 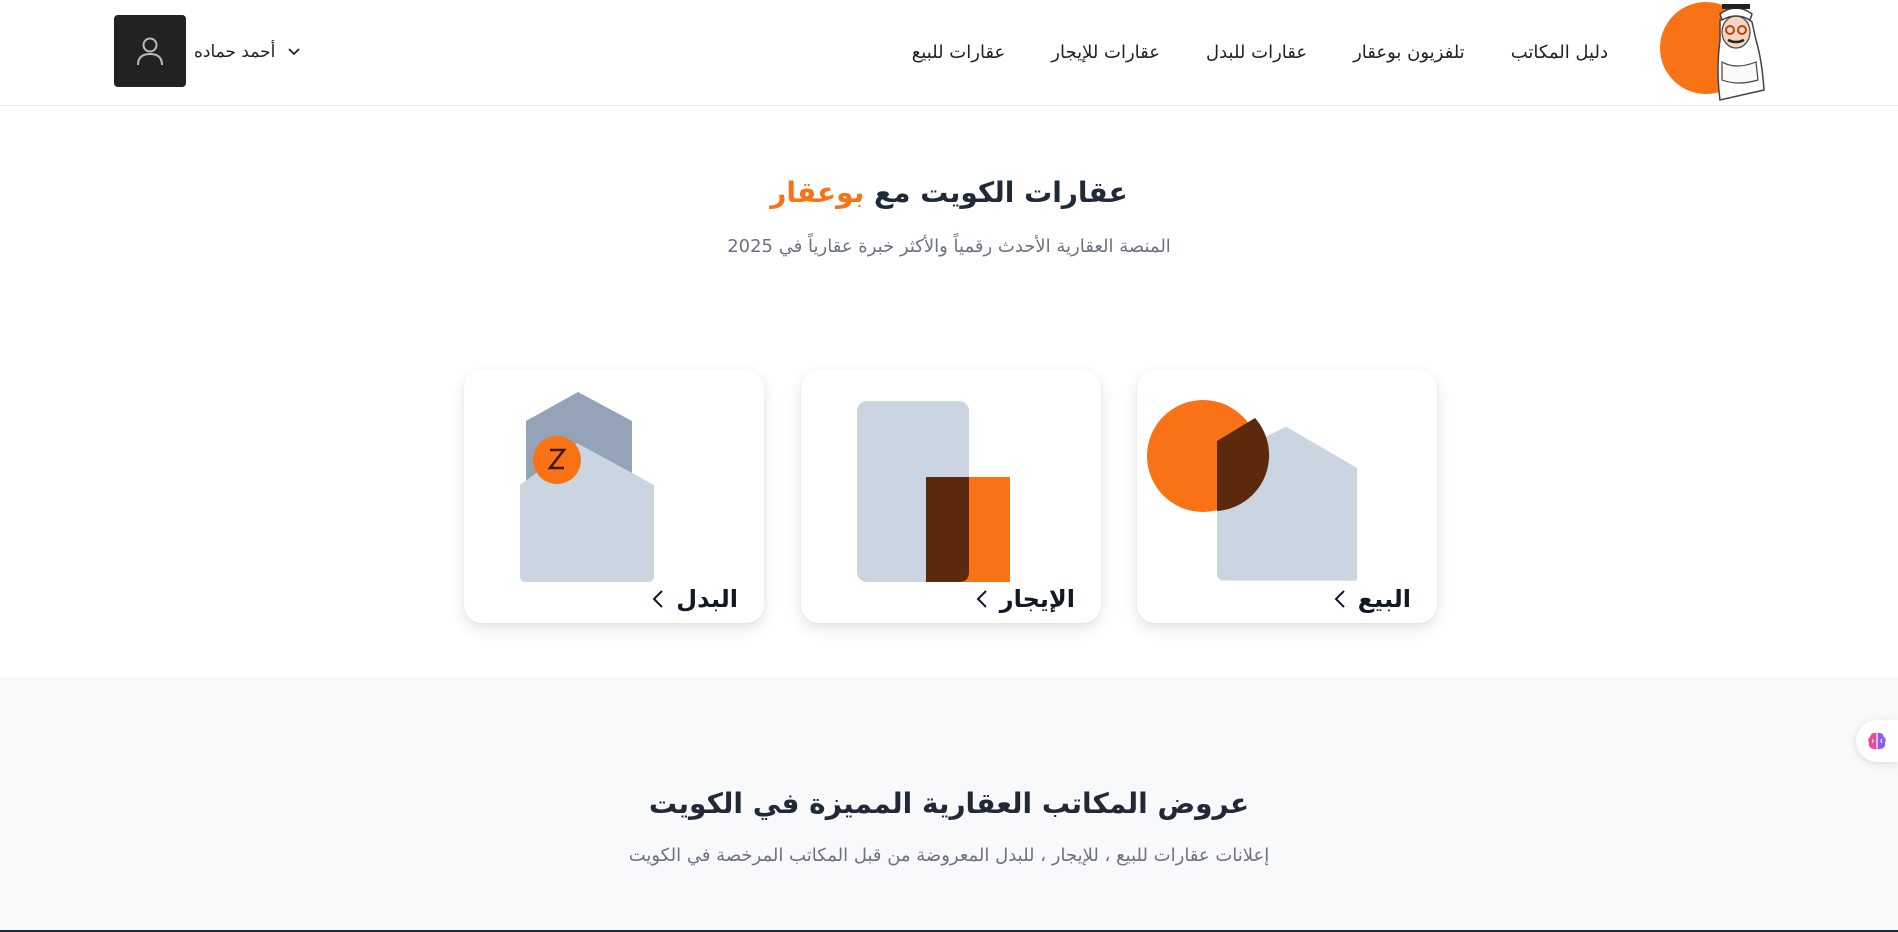 I want to click on nav-tv: تلفزيون بوعقار, so click(x=1409, y=52).